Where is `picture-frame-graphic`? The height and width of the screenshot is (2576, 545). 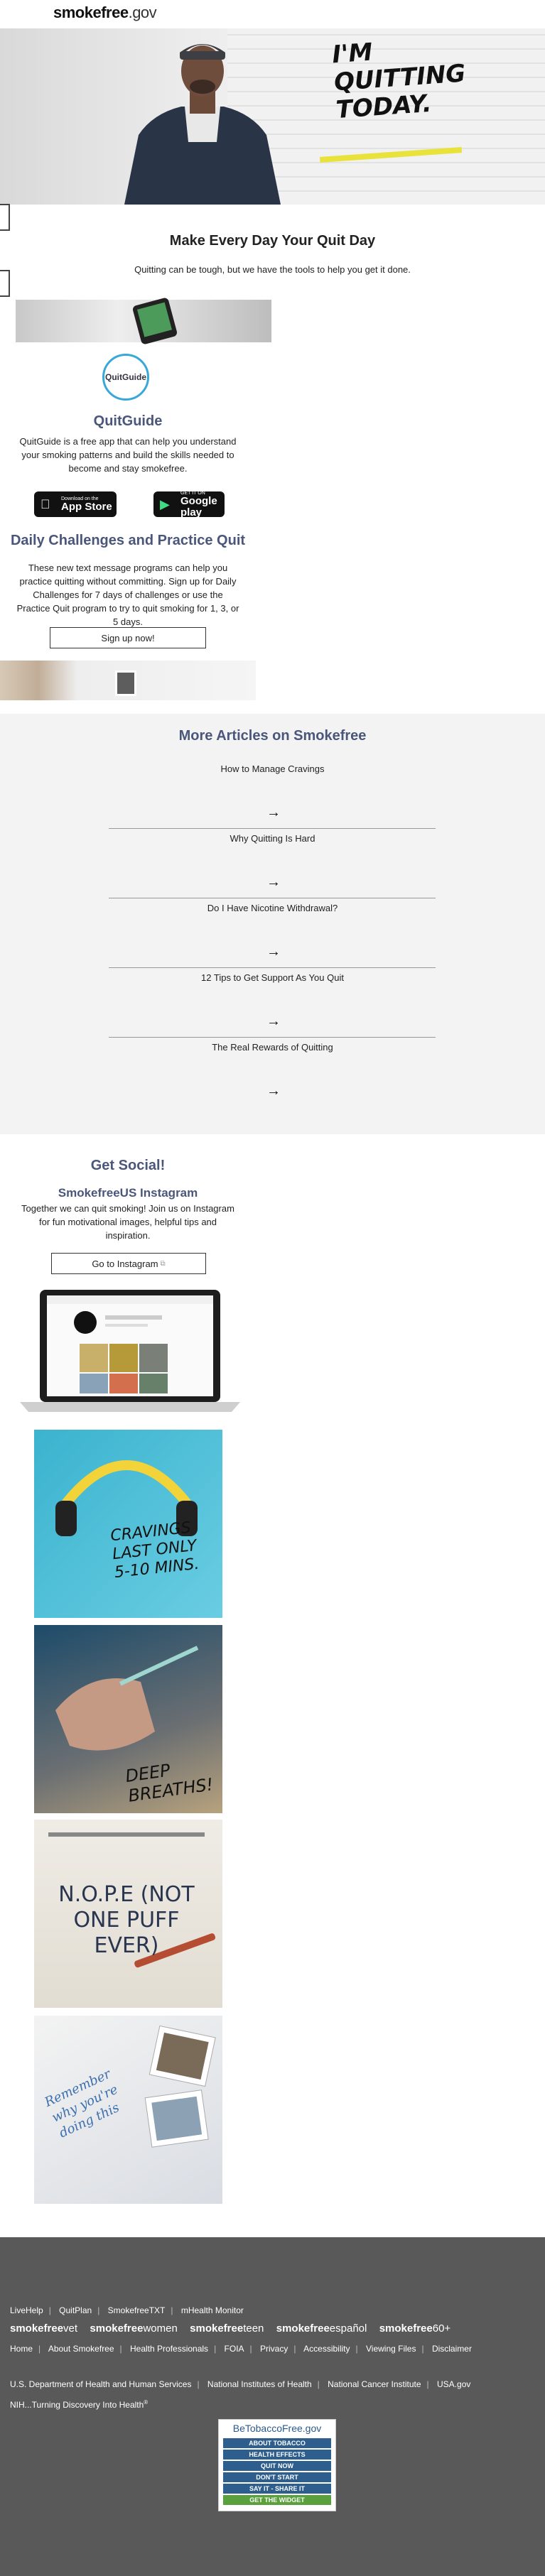
picture-frame-graphic is located at coordinates (125, 683).